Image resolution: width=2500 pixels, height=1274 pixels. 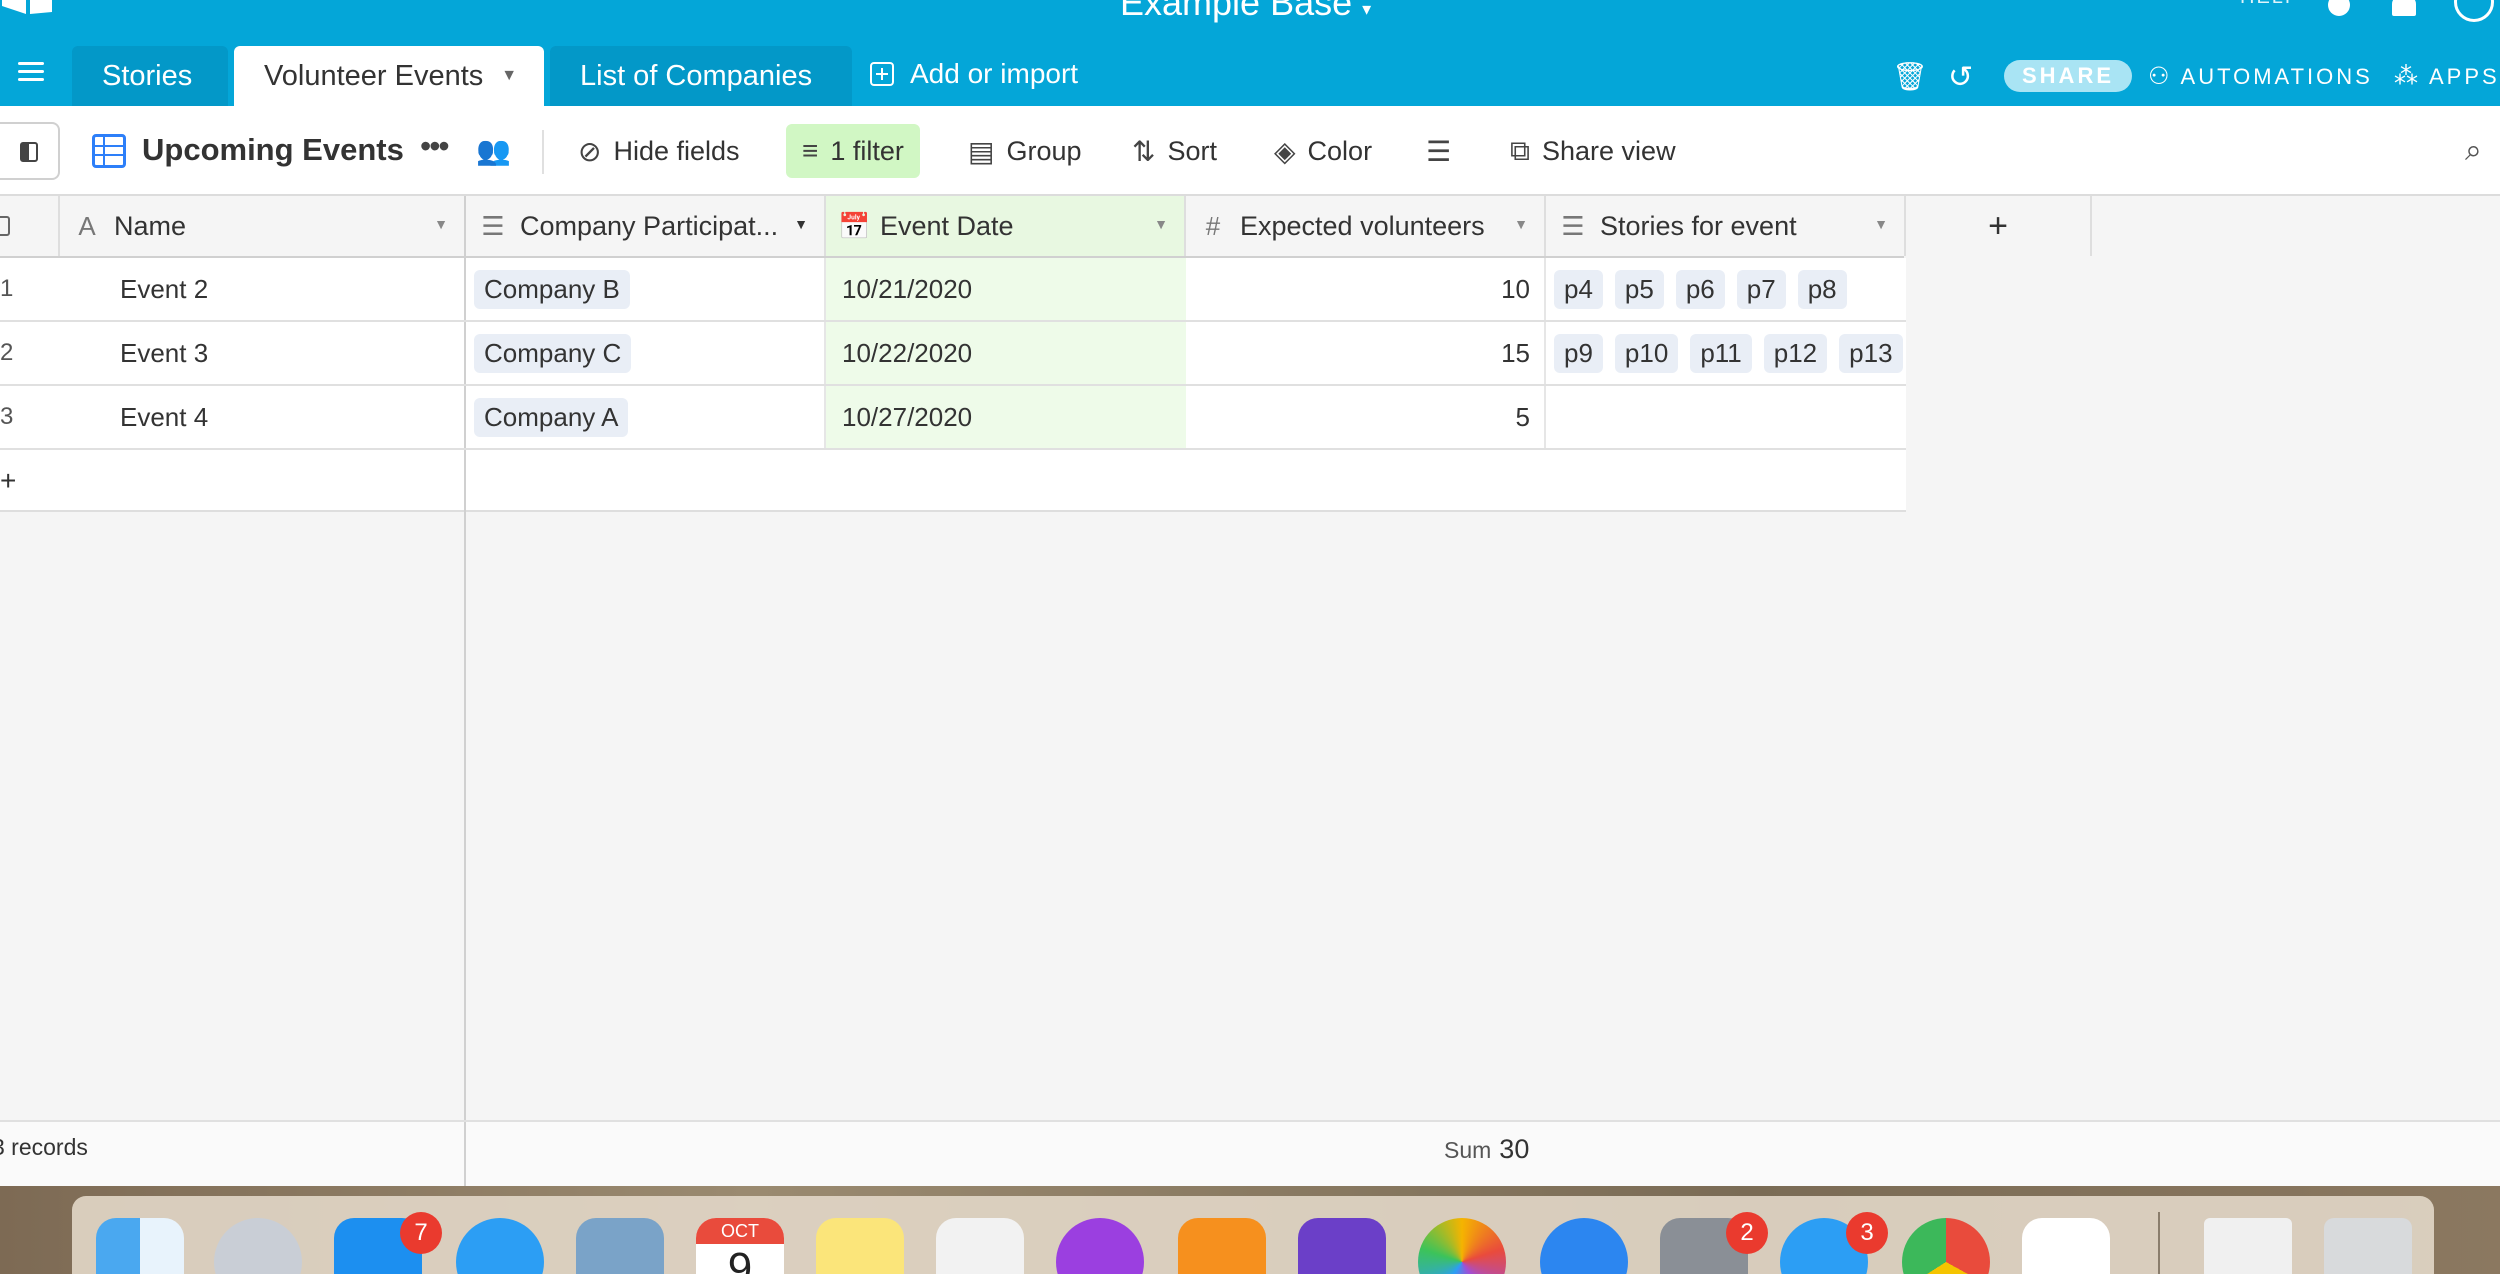 What do you see at coordinates (1245, 12) in the screenshot?
I see `base-title: Example Base ▾` at bounding box center [1245, 12].